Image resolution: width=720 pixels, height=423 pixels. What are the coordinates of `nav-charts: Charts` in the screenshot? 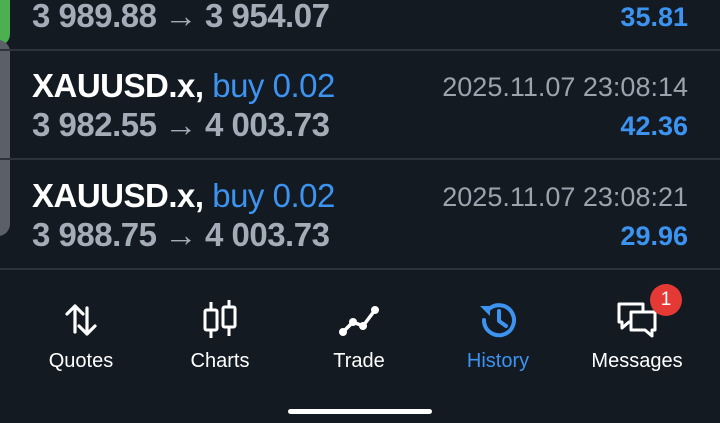 It's located at (220, 341).